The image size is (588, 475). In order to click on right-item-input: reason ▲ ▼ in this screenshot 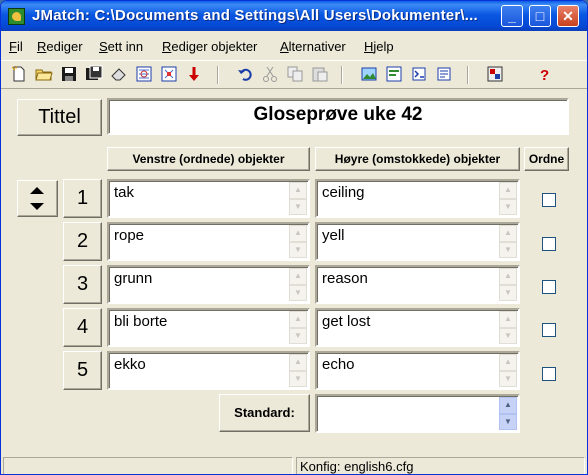, I will do `click(417, 284)`.